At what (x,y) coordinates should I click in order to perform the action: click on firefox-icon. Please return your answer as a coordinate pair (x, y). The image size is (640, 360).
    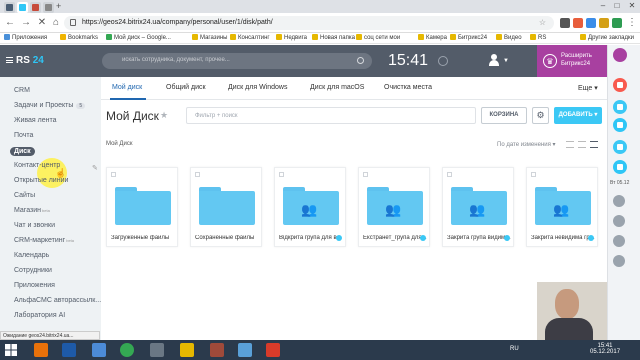
    Looking at the image, I should click on (41, 350).